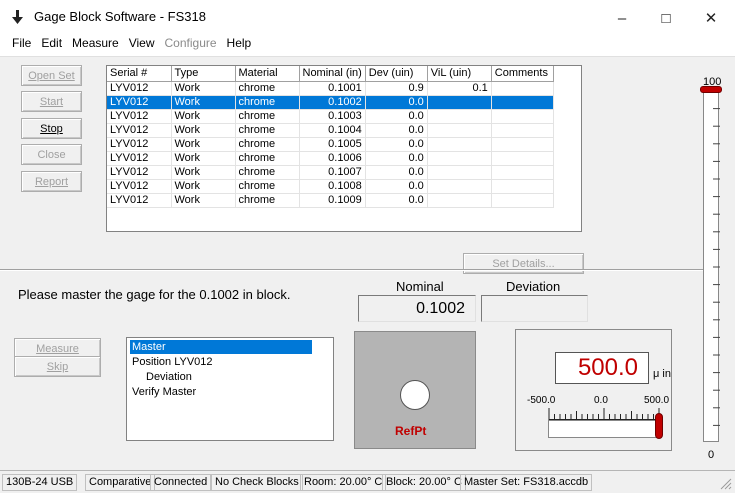 This screenshot has height=493, width=735. I want to click on cell-nominal: 0.1005, so click(332, 144).